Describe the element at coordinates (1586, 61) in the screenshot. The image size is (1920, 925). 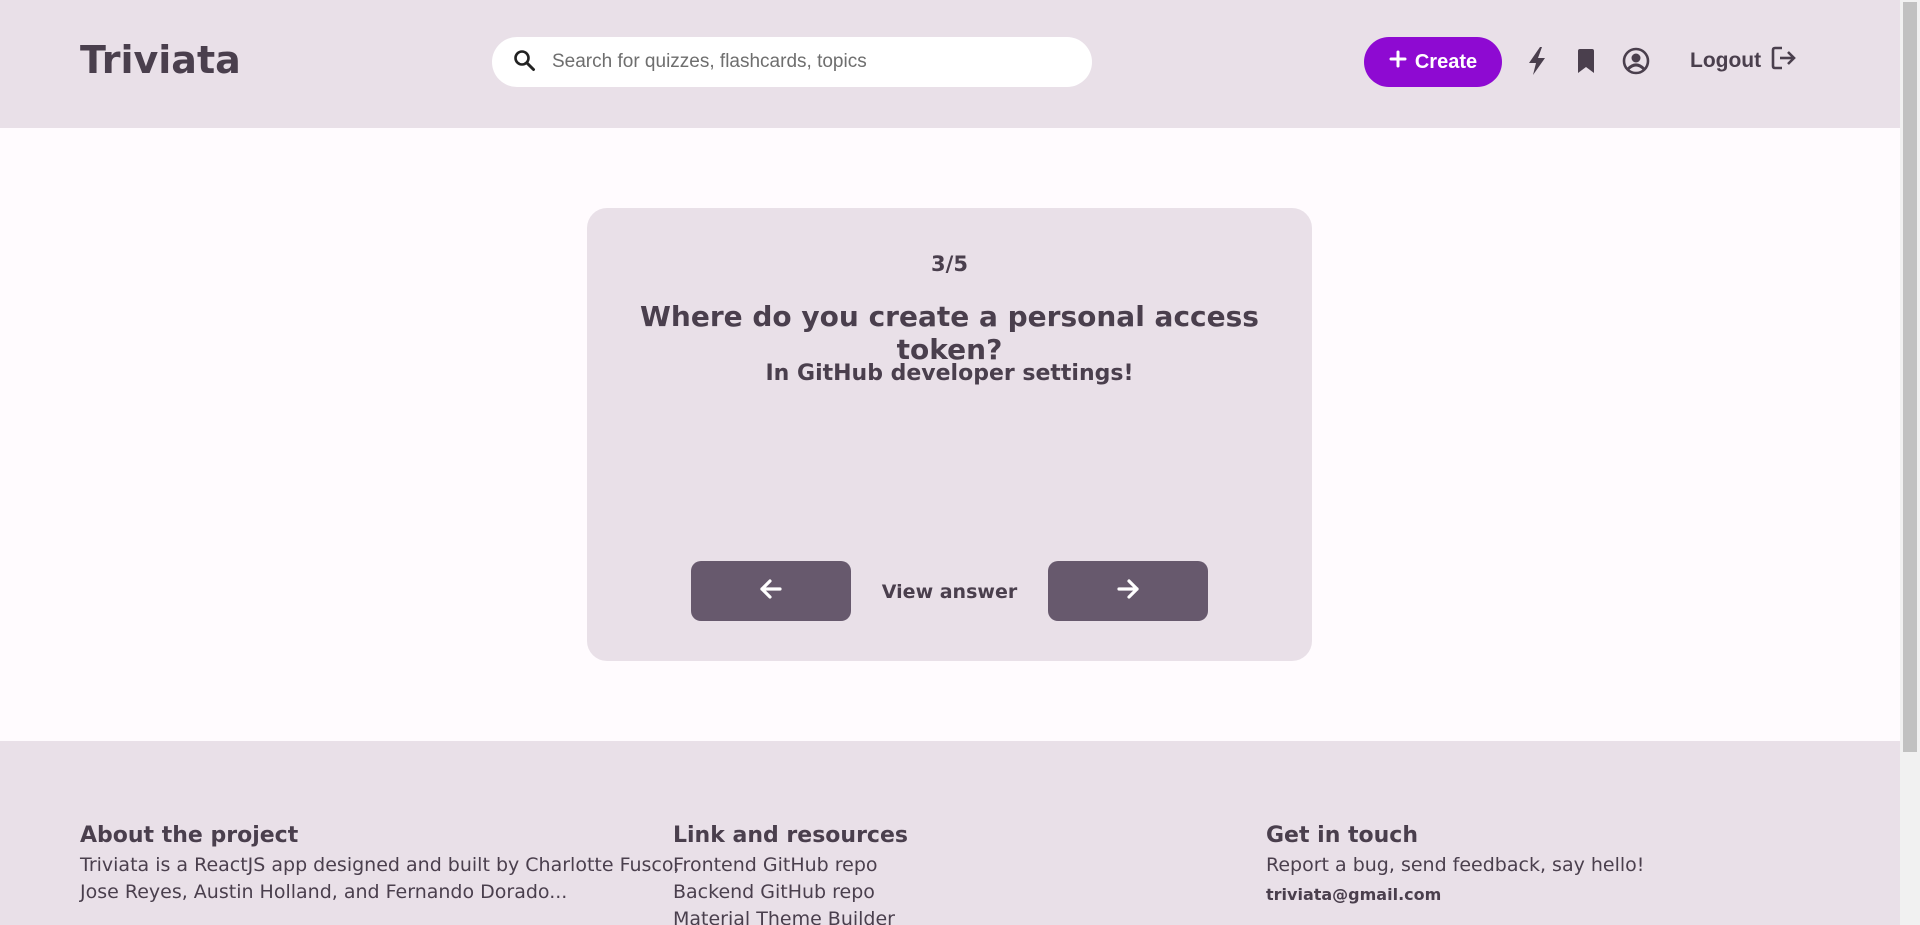
I see `bookmark-icon` at that location.